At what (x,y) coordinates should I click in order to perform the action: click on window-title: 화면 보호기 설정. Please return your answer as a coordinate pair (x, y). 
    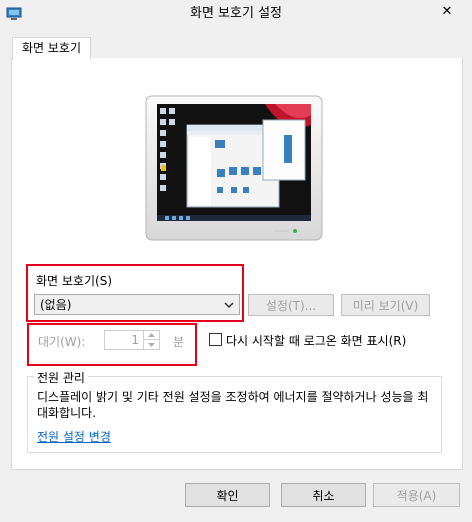
    Looking at the image, I should click on (236, 13).